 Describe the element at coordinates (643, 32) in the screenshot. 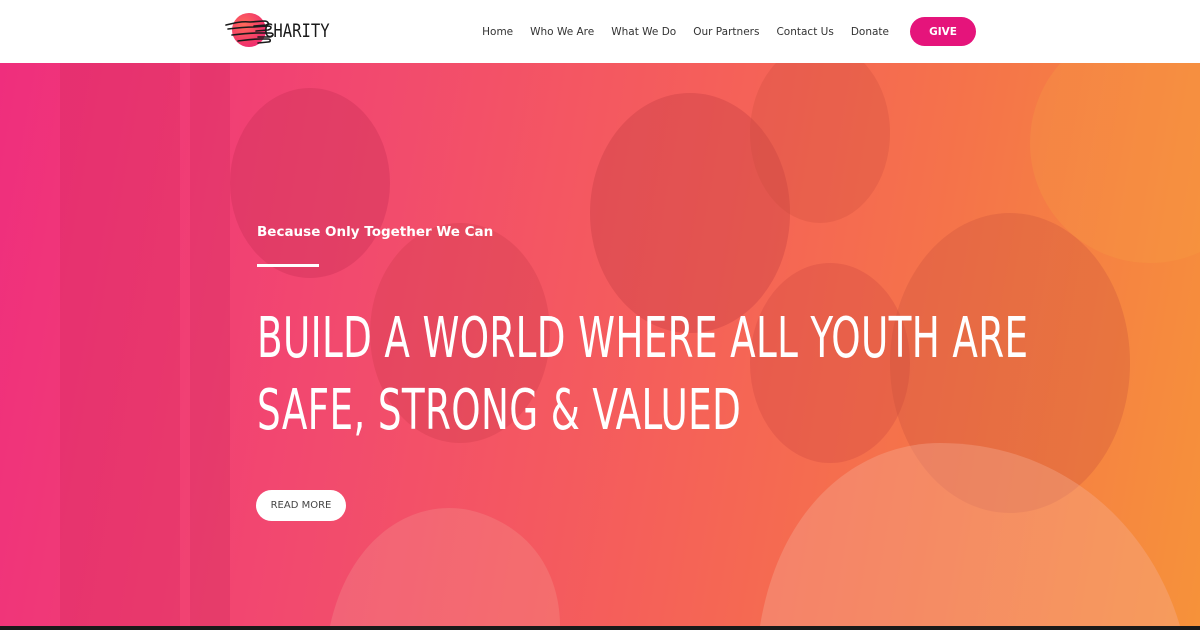

I see `nav-item-what-we-do: What We Do` at that location.